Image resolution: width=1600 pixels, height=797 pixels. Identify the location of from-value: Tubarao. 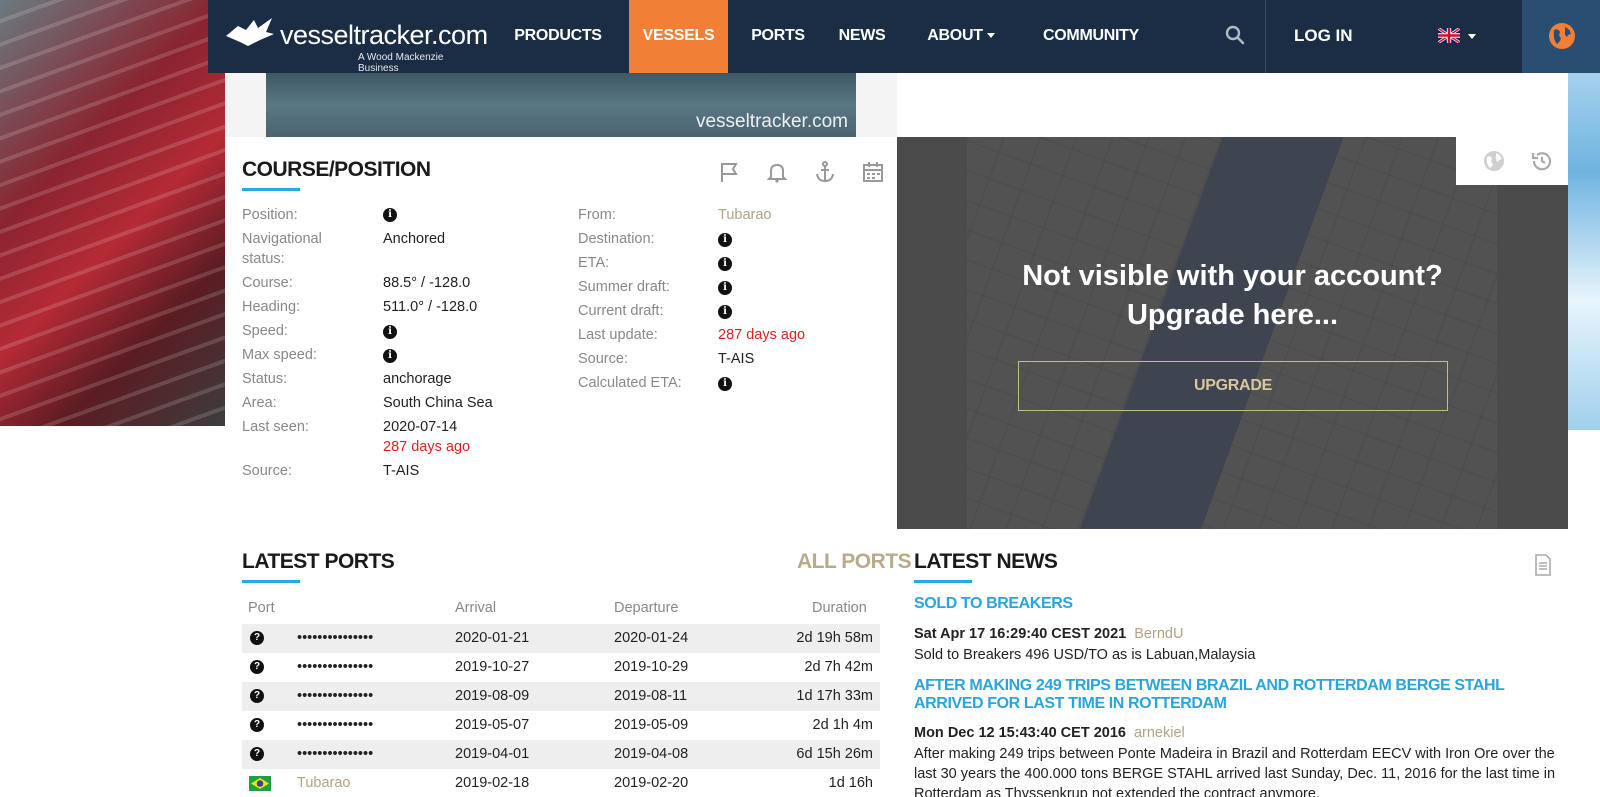
(744, 215).